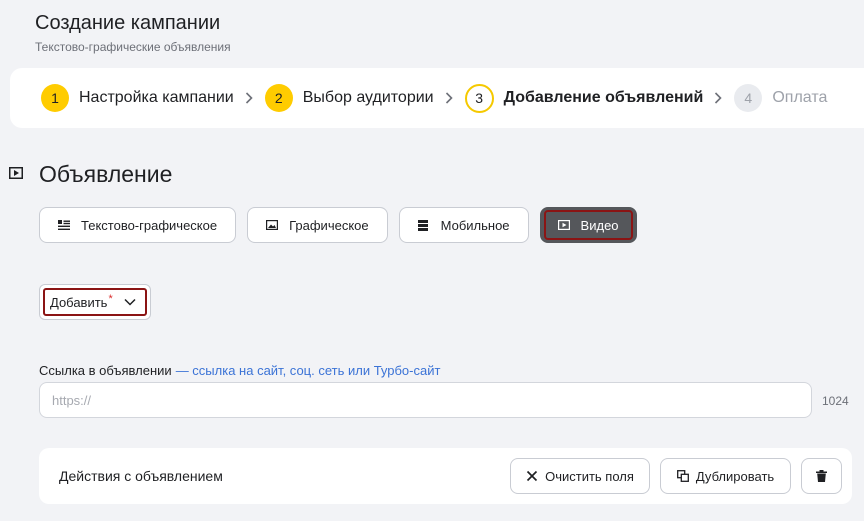 This screenshot has width=864, height=521. I want to click on clear-fields-label: Очистить поля, so click(589, 476).